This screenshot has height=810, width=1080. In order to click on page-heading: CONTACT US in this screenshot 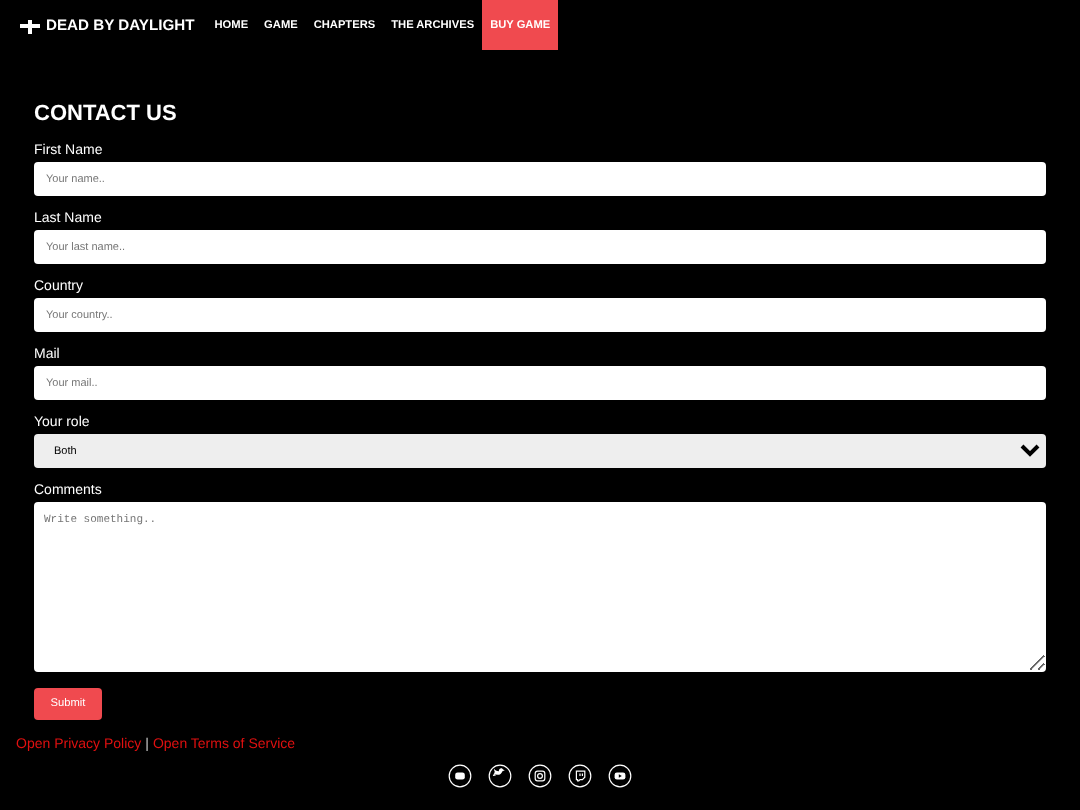, I will do `click(106, 114)`.